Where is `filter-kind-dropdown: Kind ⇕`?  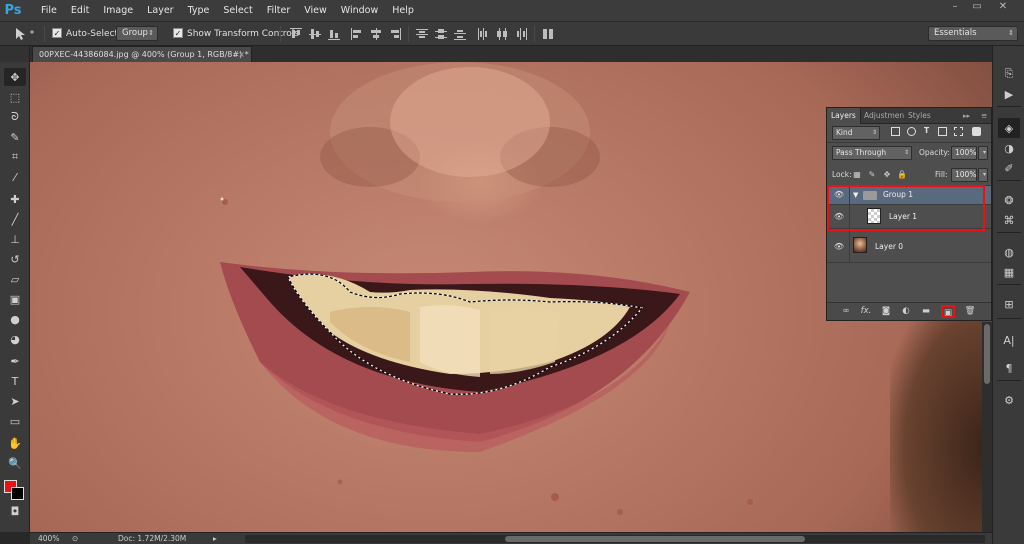
filter-kind-dropdown: Kind ⇕ is located at coordinates (856, 133).